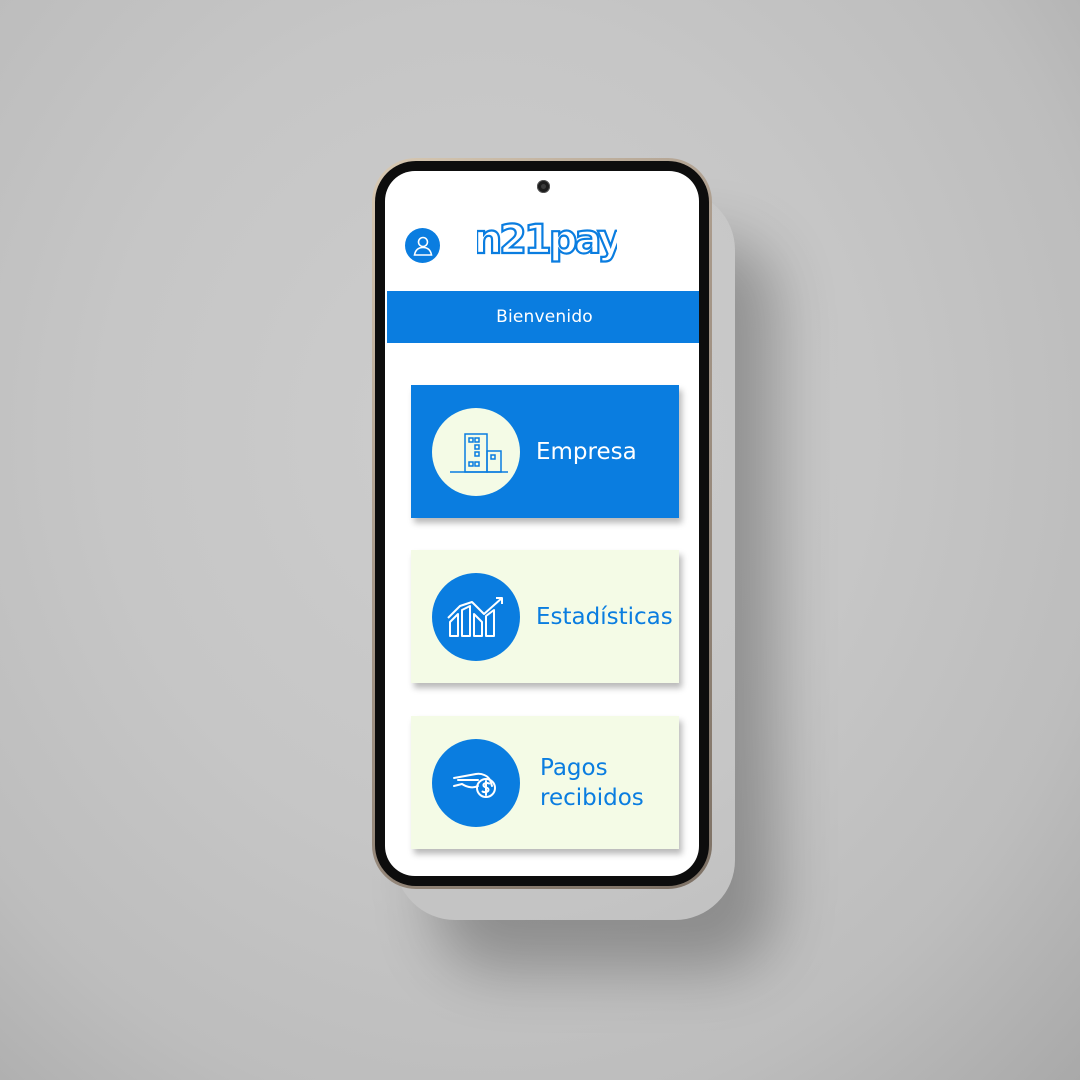  What do you see at coordinates (543, 186) in the screenshot?
I see `front-camera` at bounding box center [543, 186].